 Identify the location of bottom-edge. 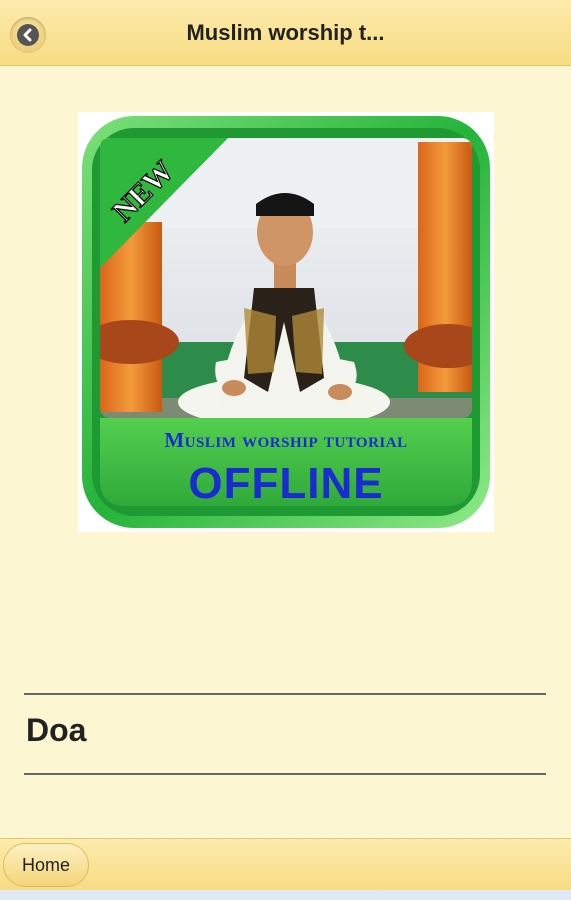
(285, 895).